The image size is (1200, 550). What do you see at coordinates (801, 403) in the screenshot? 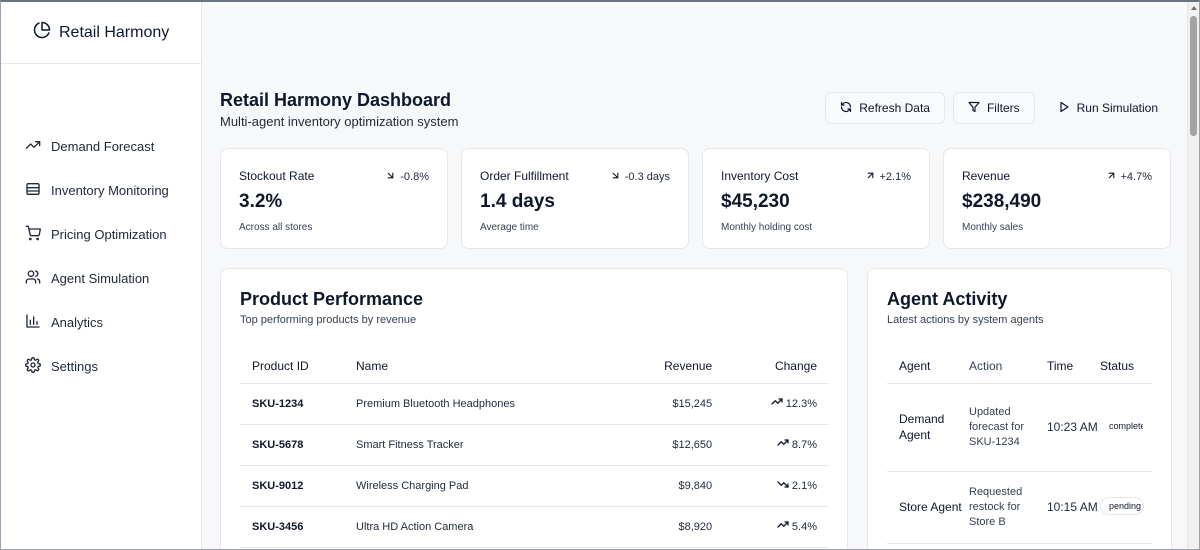
I see `change-value: 12.3%` at bounding box center [801, 403].